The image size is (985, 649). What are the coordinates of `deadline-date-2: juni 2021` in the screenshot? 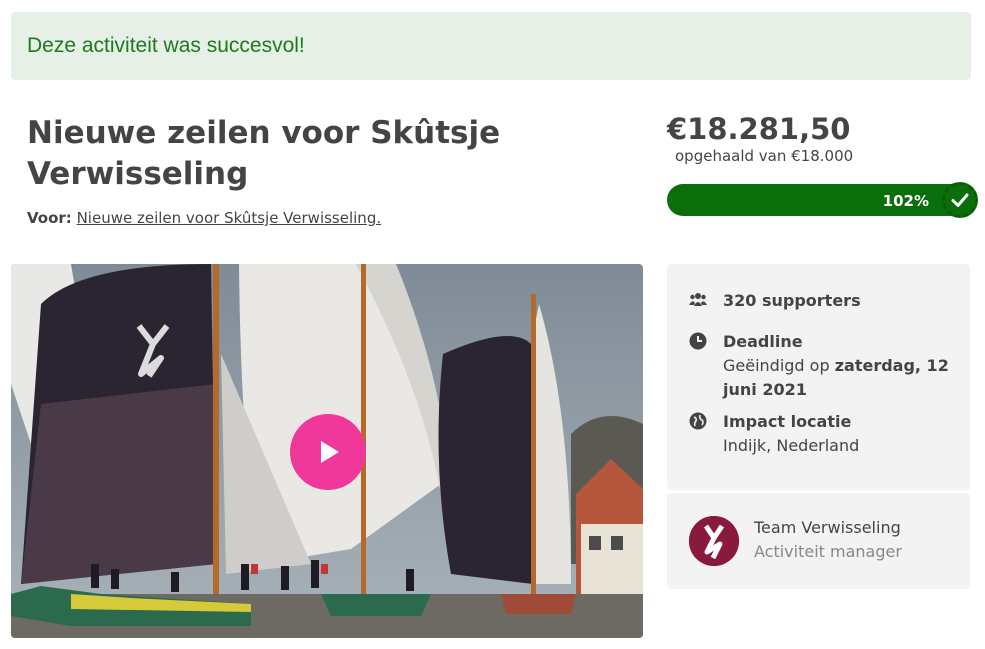 It's located at (765, 389).